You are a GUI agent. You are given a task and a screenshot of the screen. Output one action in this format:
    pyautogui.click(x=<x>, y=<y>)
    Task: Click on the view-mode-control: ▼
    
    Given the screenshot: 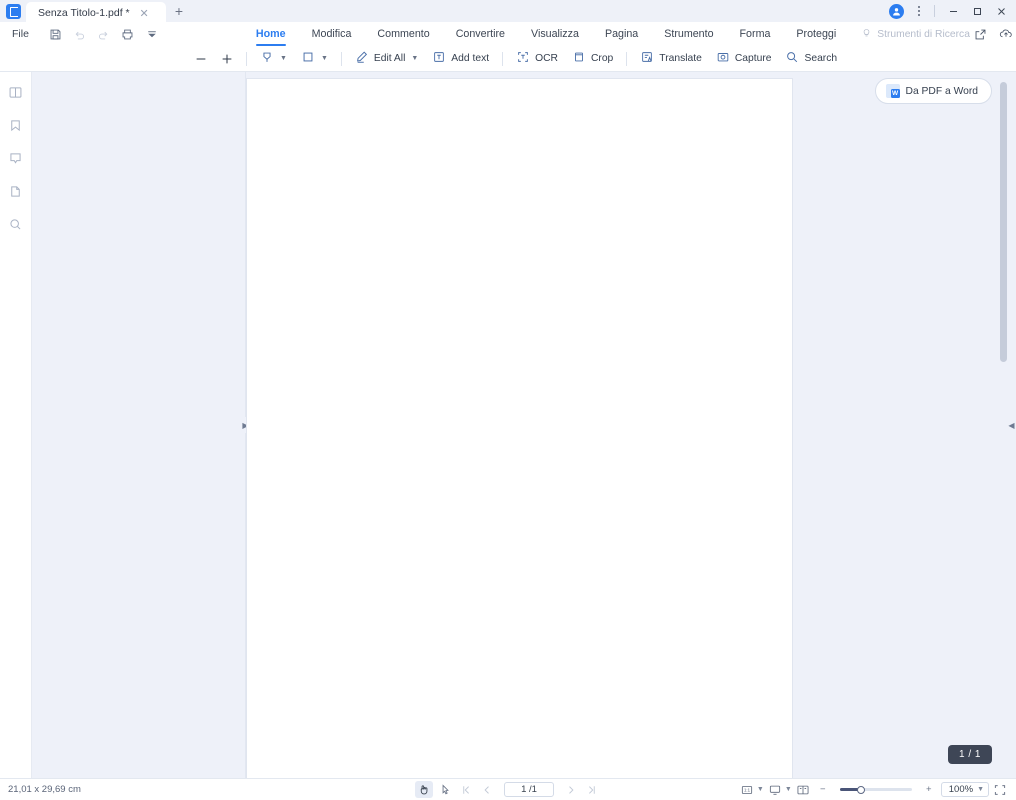 What is the action you would take?
    pyautogui.click(x=779, y=790)
    